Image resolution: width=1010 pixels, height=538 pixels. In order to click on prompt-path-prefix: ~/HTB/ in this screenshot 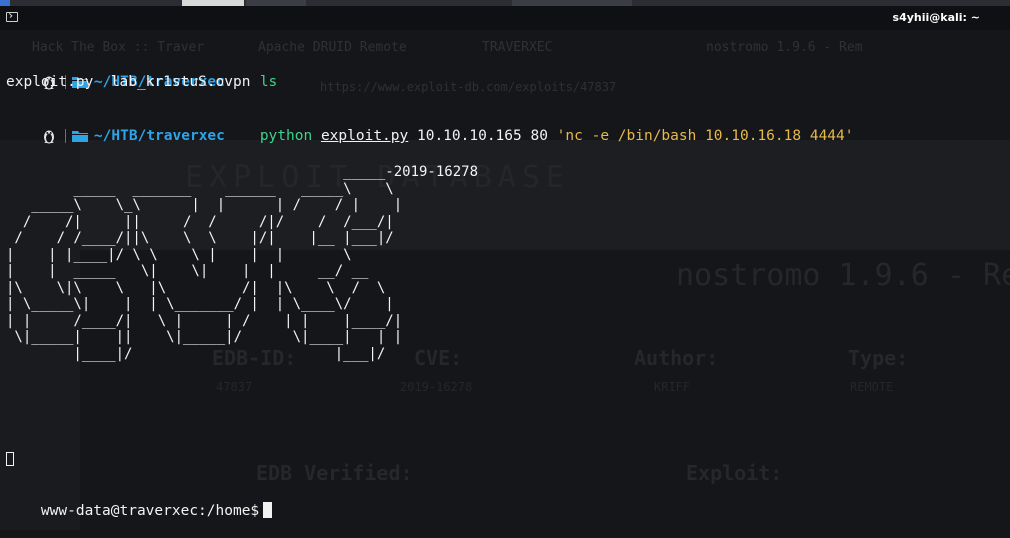, I will do `click(120, 136)`.